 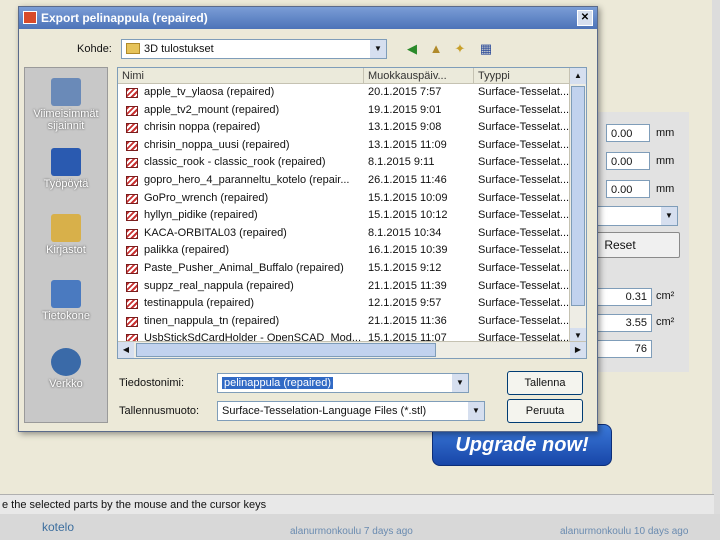 I want to click on offset-y-field: 0.00, so click(x=628, y=161).